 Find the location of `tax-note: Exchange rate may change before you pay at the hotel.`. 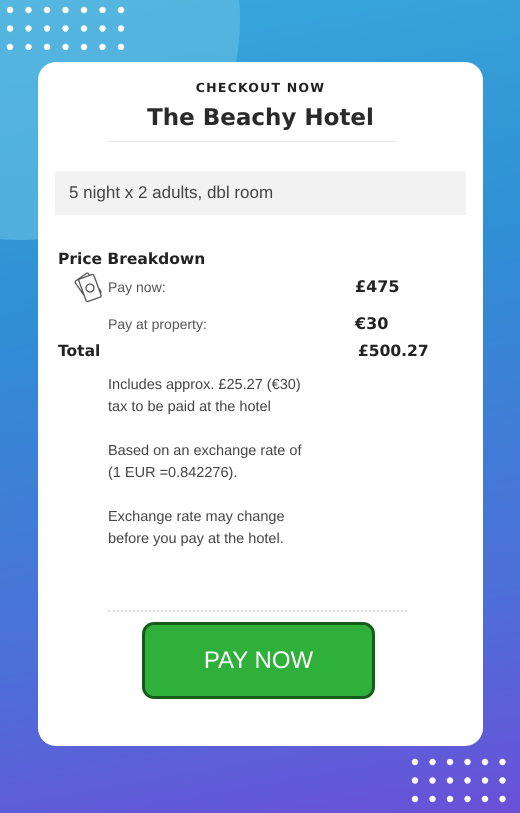

tax-note: Exchange rate may change before you pay at the hotel. is located at coordinates (197, 528).